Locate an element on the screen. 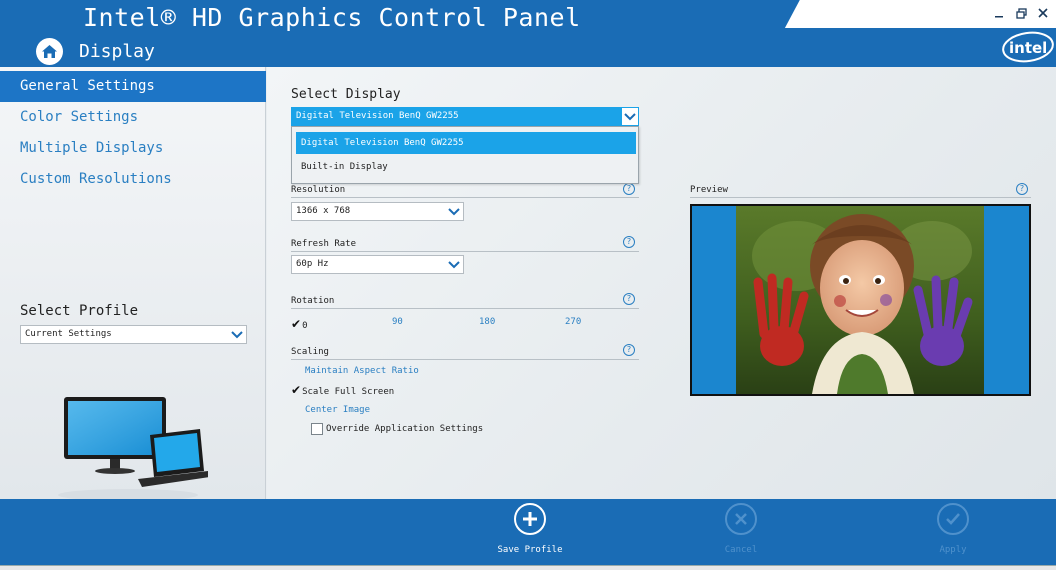  close-circle-icon is located at coordinates (741, 519).